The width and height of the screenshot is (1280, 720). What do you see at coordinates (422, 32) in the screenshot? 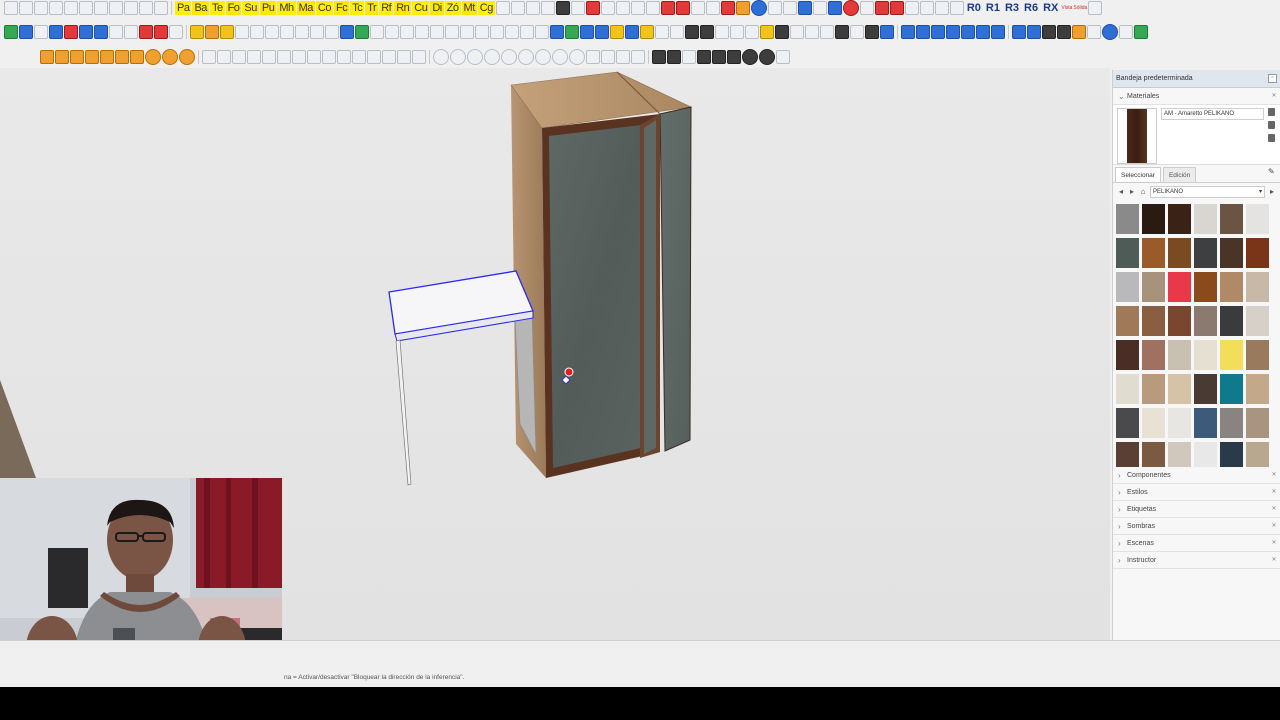
I see `rail-icon` at bounding box center [422, 32].